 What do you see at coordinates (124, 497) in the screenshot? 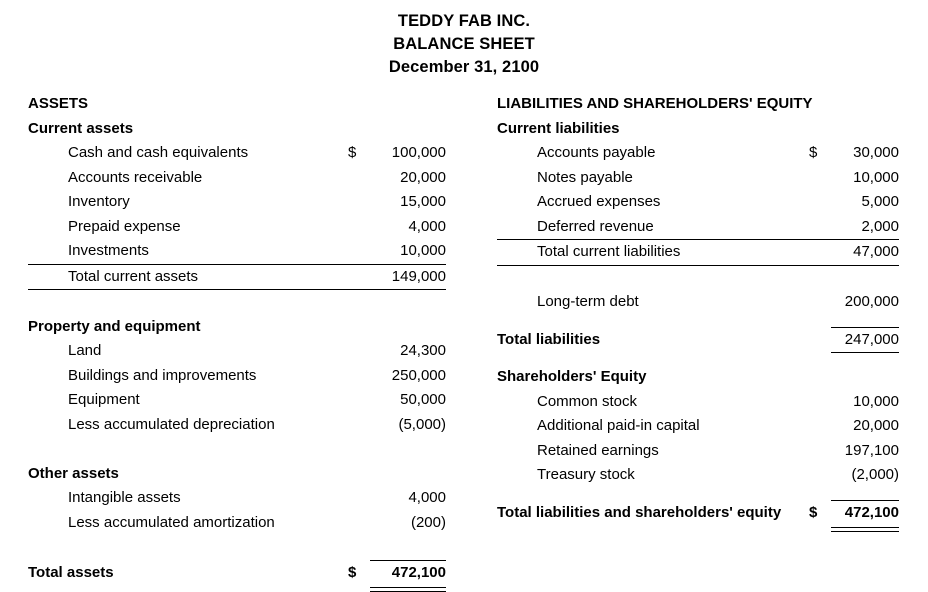
I see `line-item-label: Intangible assets` at bounding box center [124, 497].